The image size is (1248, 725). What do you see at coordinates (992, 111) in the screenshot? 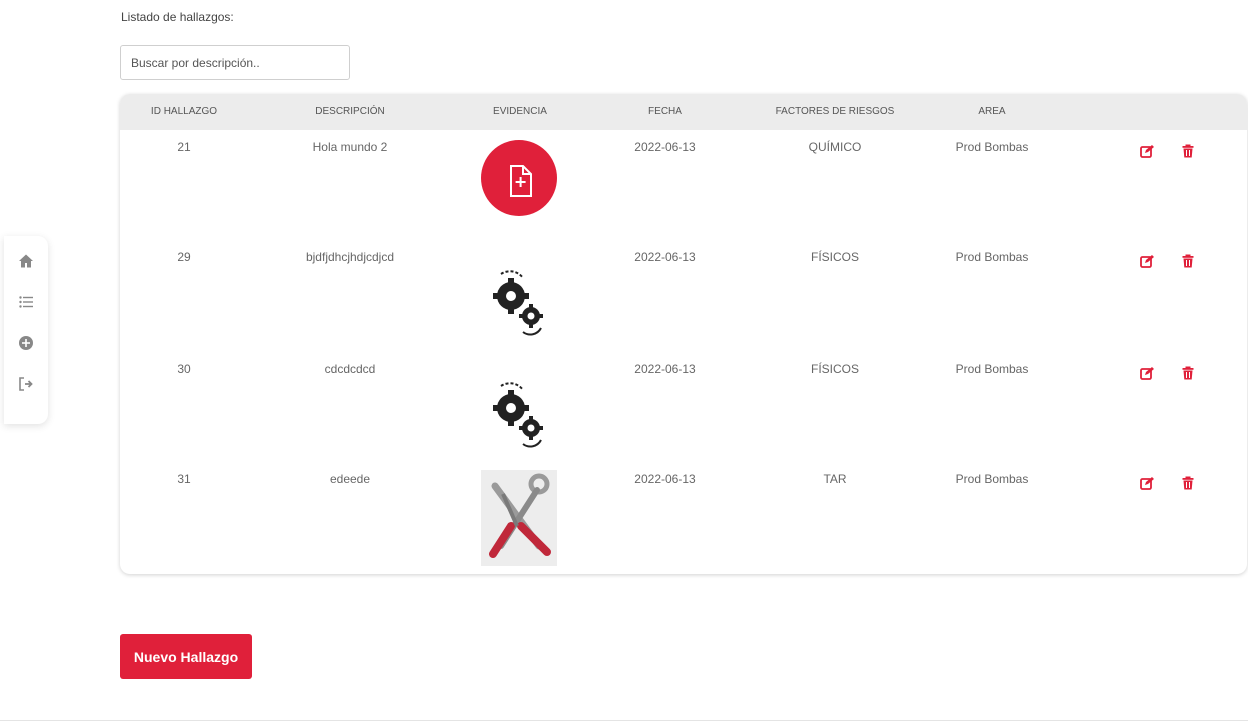
I see `column-header-area: AREA` at bounding box center [992, 111].